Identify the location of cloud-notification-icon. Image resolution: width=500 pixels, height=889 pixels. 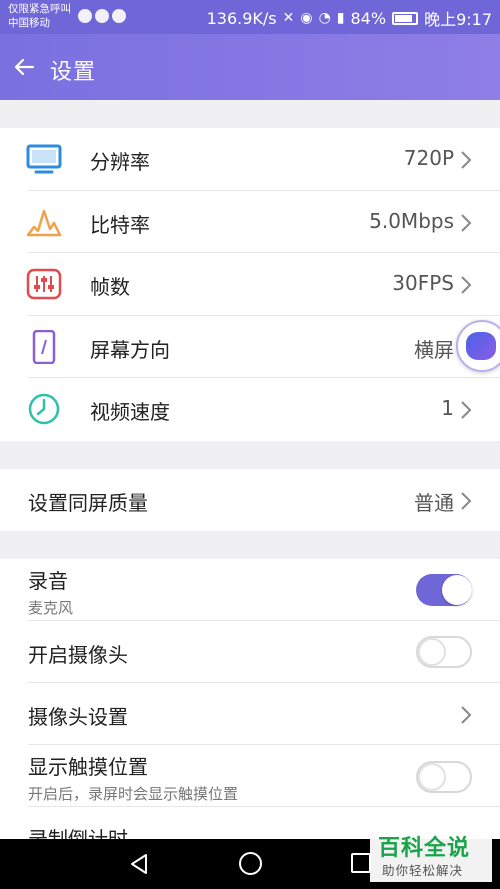
(119, 16).